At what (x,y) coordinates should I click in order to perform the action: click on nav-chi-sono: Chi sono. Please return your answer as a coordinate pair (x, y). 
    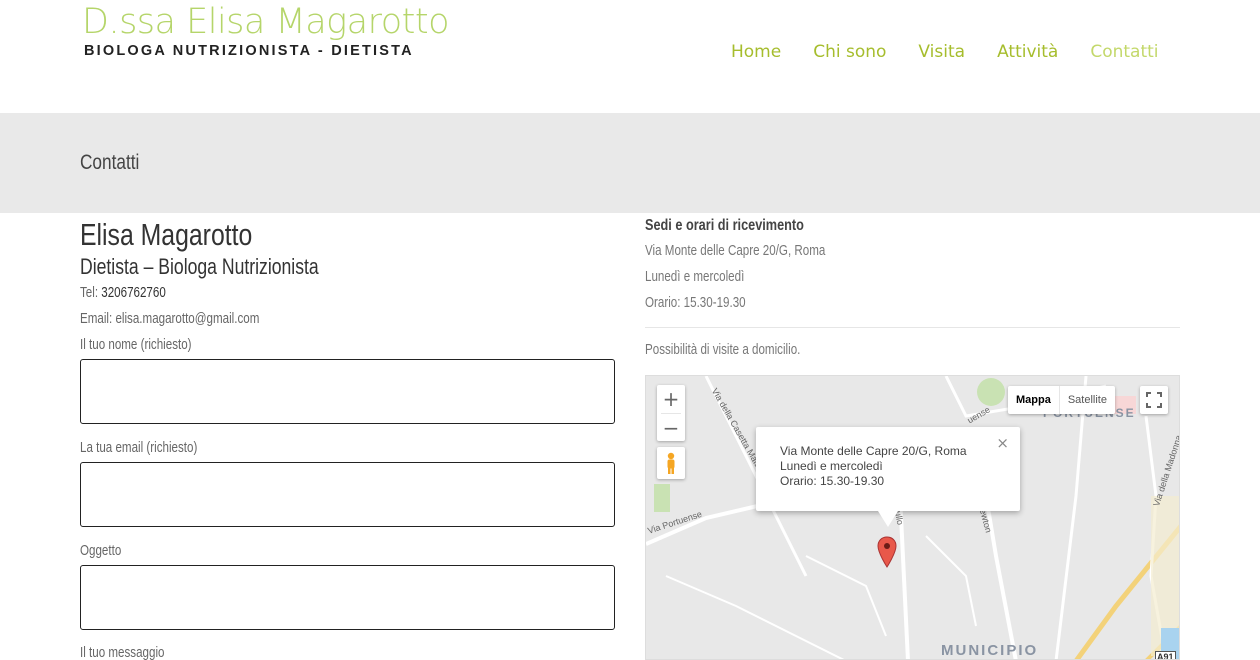
    Looking at the image, I should click on (849, 52).